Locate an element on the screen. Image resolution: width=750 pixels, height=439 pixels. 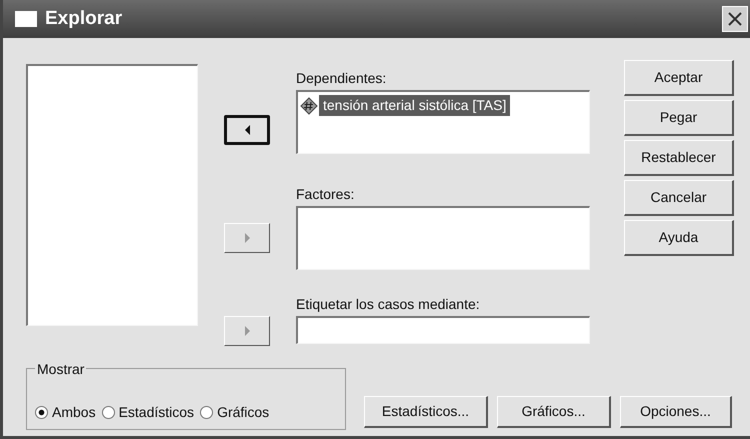
list-label: Dependientes: is located at coordinates (342, 78).